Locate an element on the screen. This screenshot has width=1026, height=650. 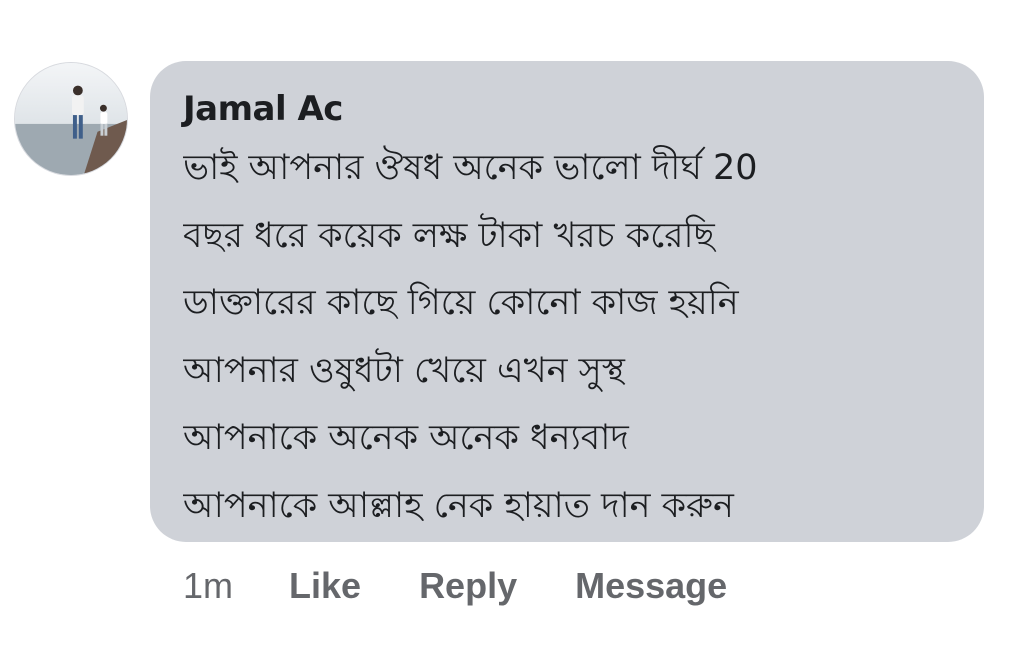
avatar is located at coordinates (71, 119).